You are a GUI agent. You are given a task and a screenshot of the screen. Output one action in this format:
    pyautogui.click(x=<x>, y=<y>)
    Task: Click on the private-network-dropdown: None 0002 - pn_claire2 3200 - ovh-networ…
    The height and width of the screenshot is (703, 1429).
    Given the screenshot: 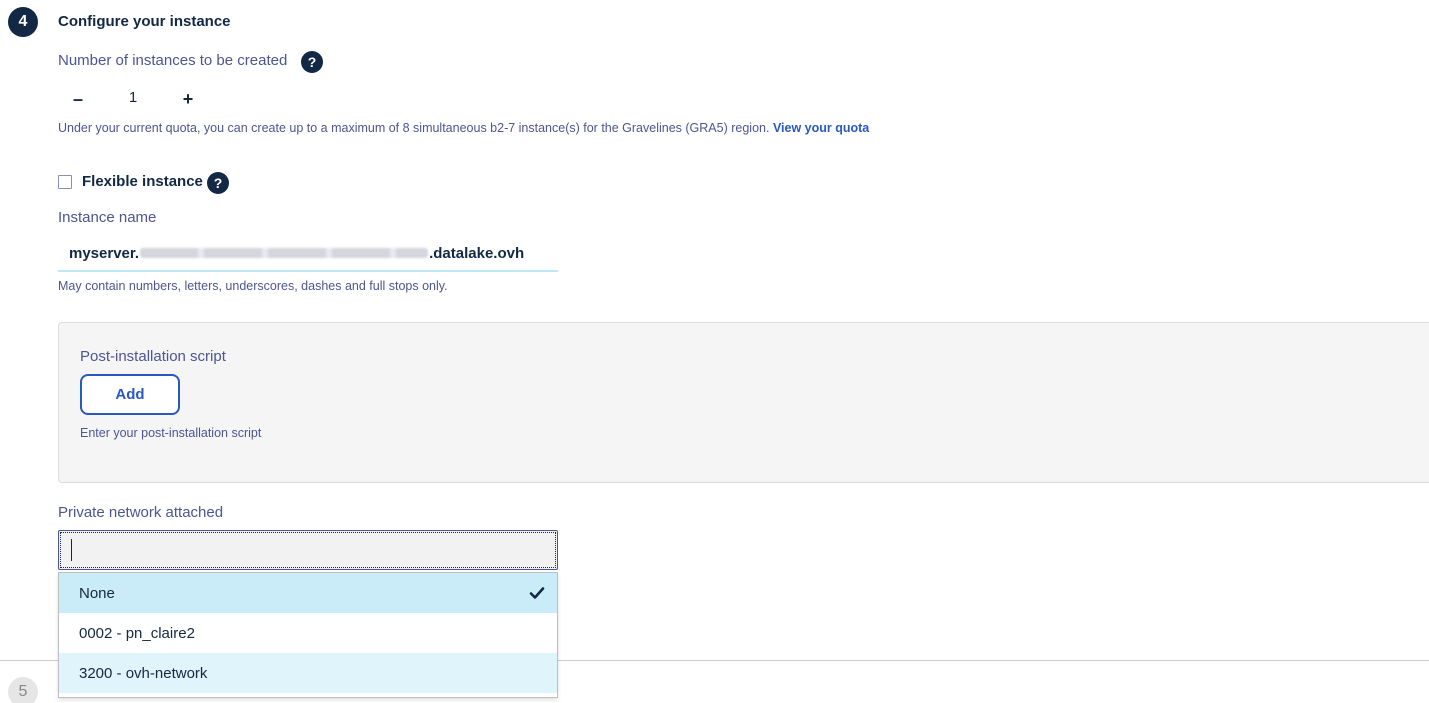 What is the action you would take?
    pyautogui.click(x=308, y=635)
    